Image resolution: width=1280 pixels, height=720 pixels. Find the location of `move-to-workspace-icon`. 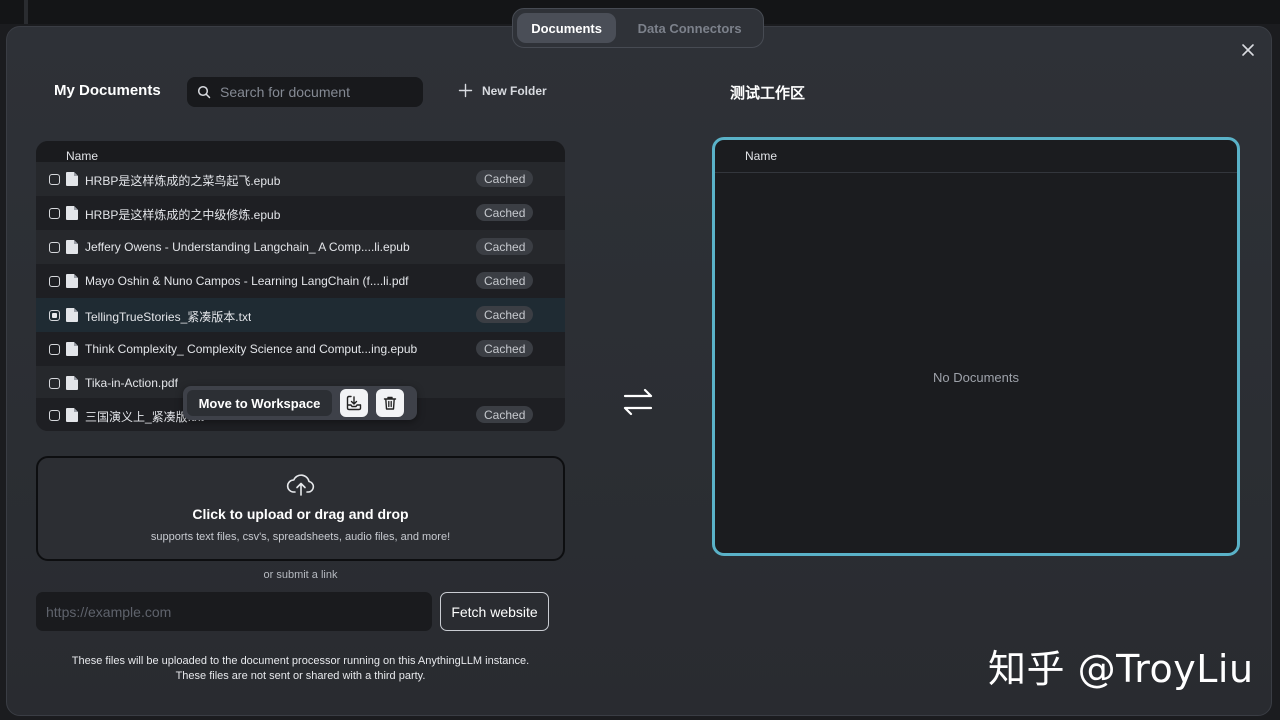

move-to-workspace-icon is located at coordinates (354, 403).